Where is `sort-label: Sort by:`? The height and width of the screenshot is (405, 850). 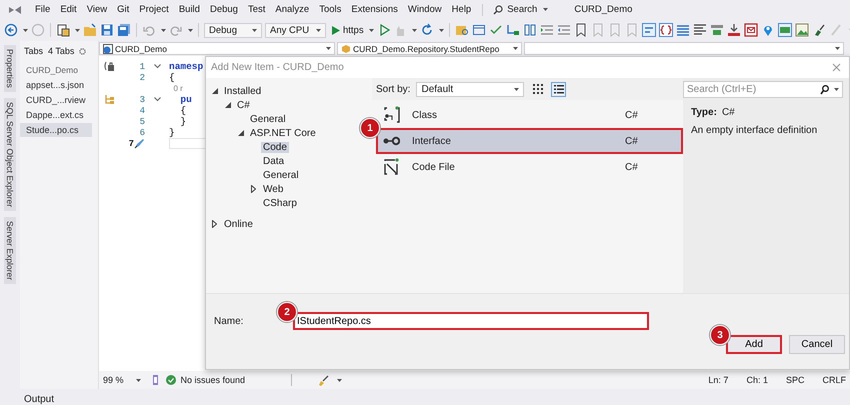 sort-label: Sort by: is located at coordinates (393, 89).